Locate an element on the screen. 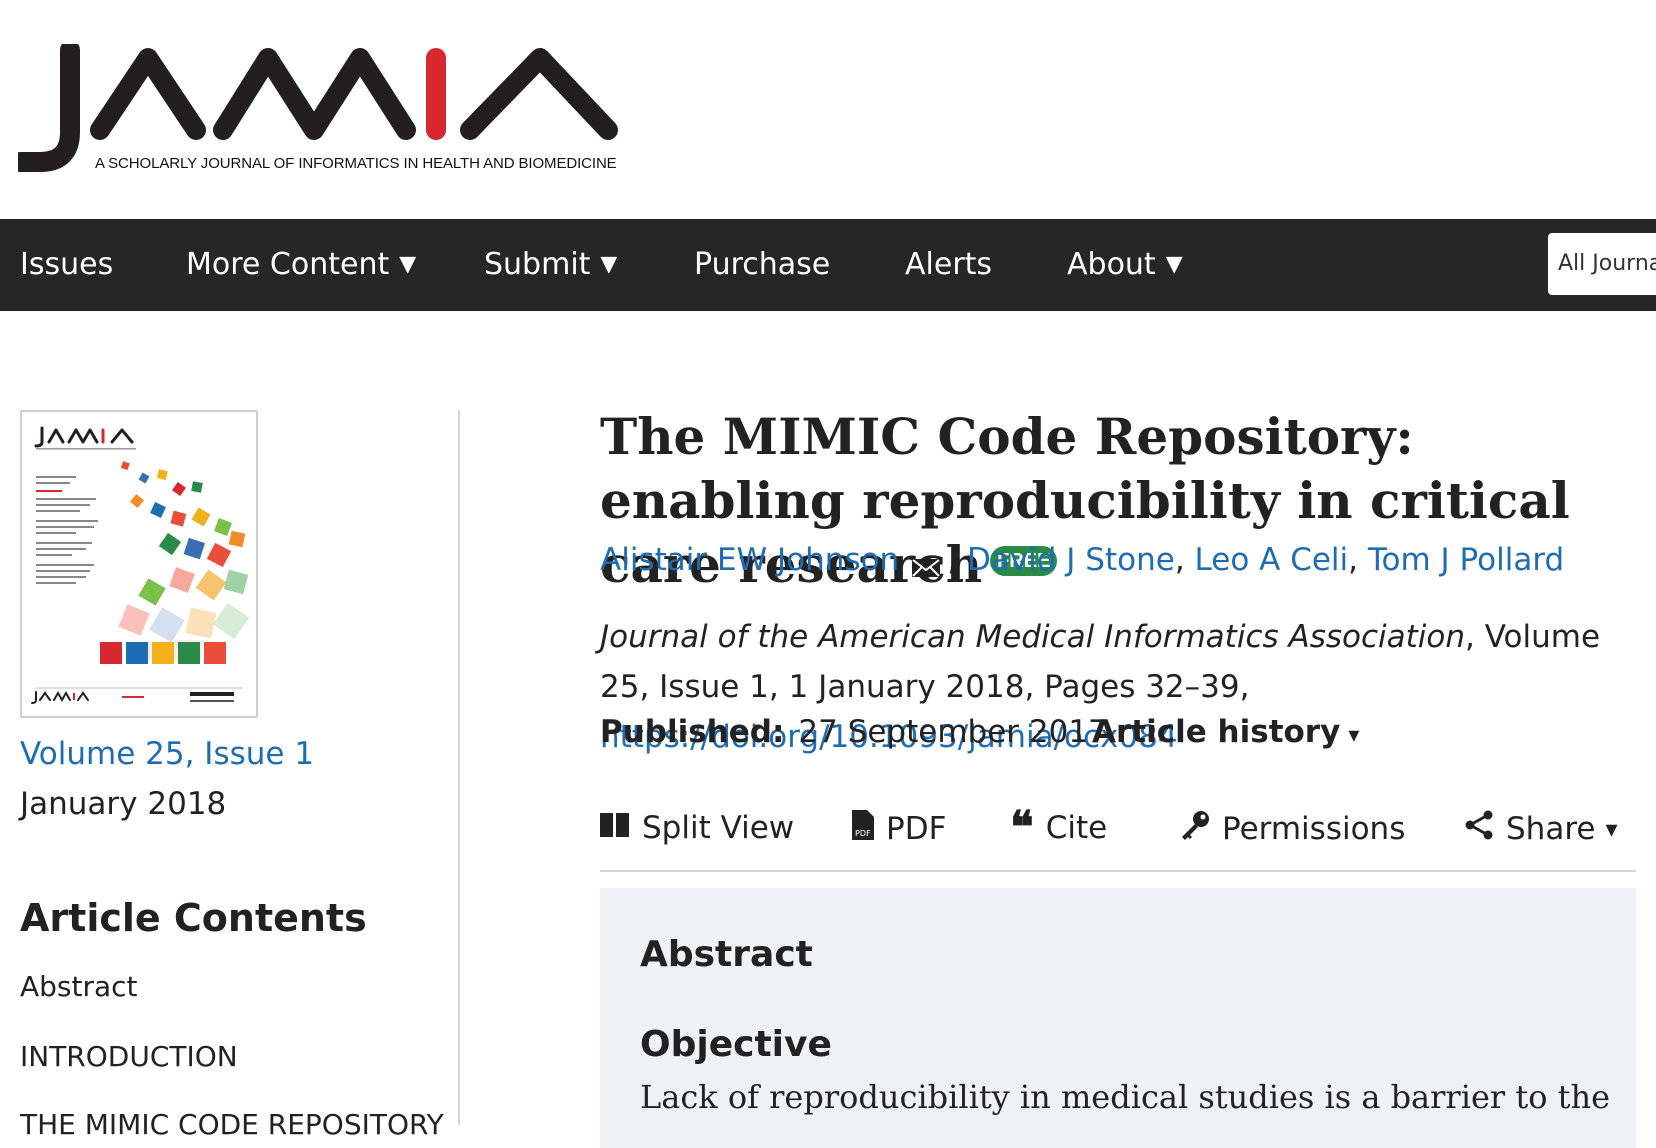 This screenshot has width=1656, height=1148. split-view-label: Split View is located at coordinates (718, 828).